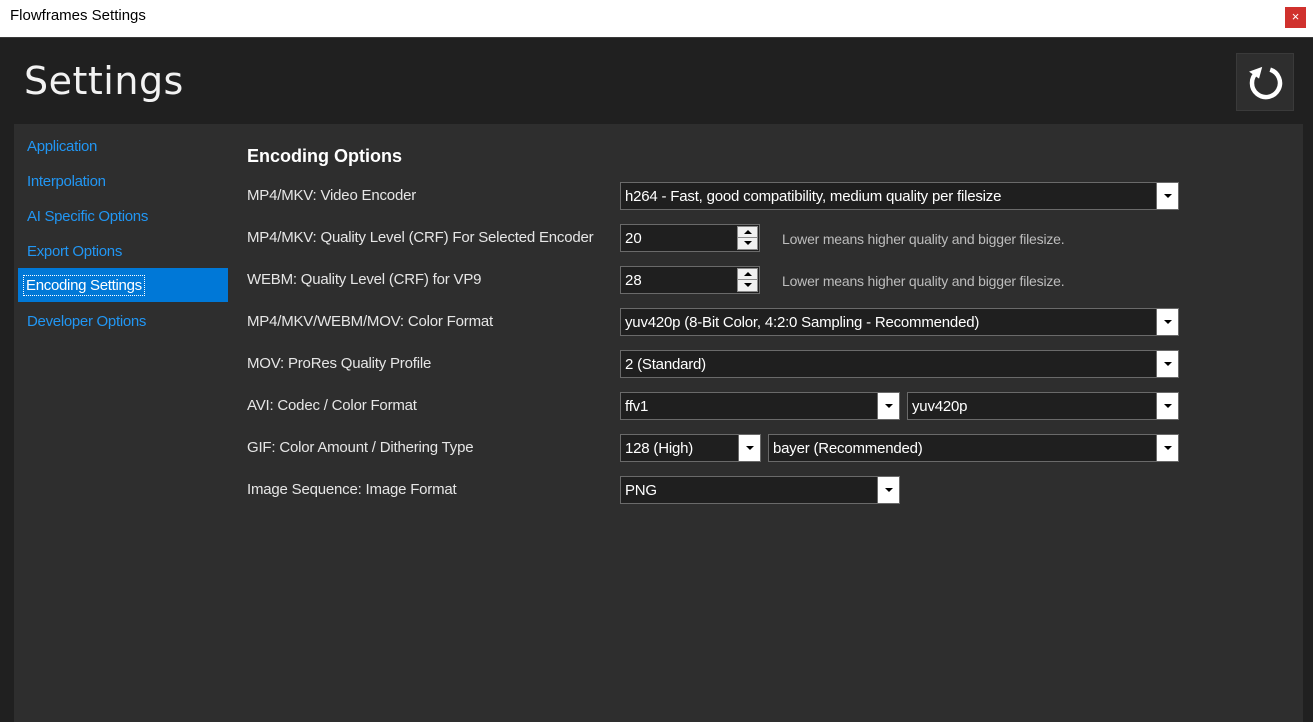  Describe the element at coordinates (219, 285) in the screenshot. I see `active-indicator-arrow` at that location.